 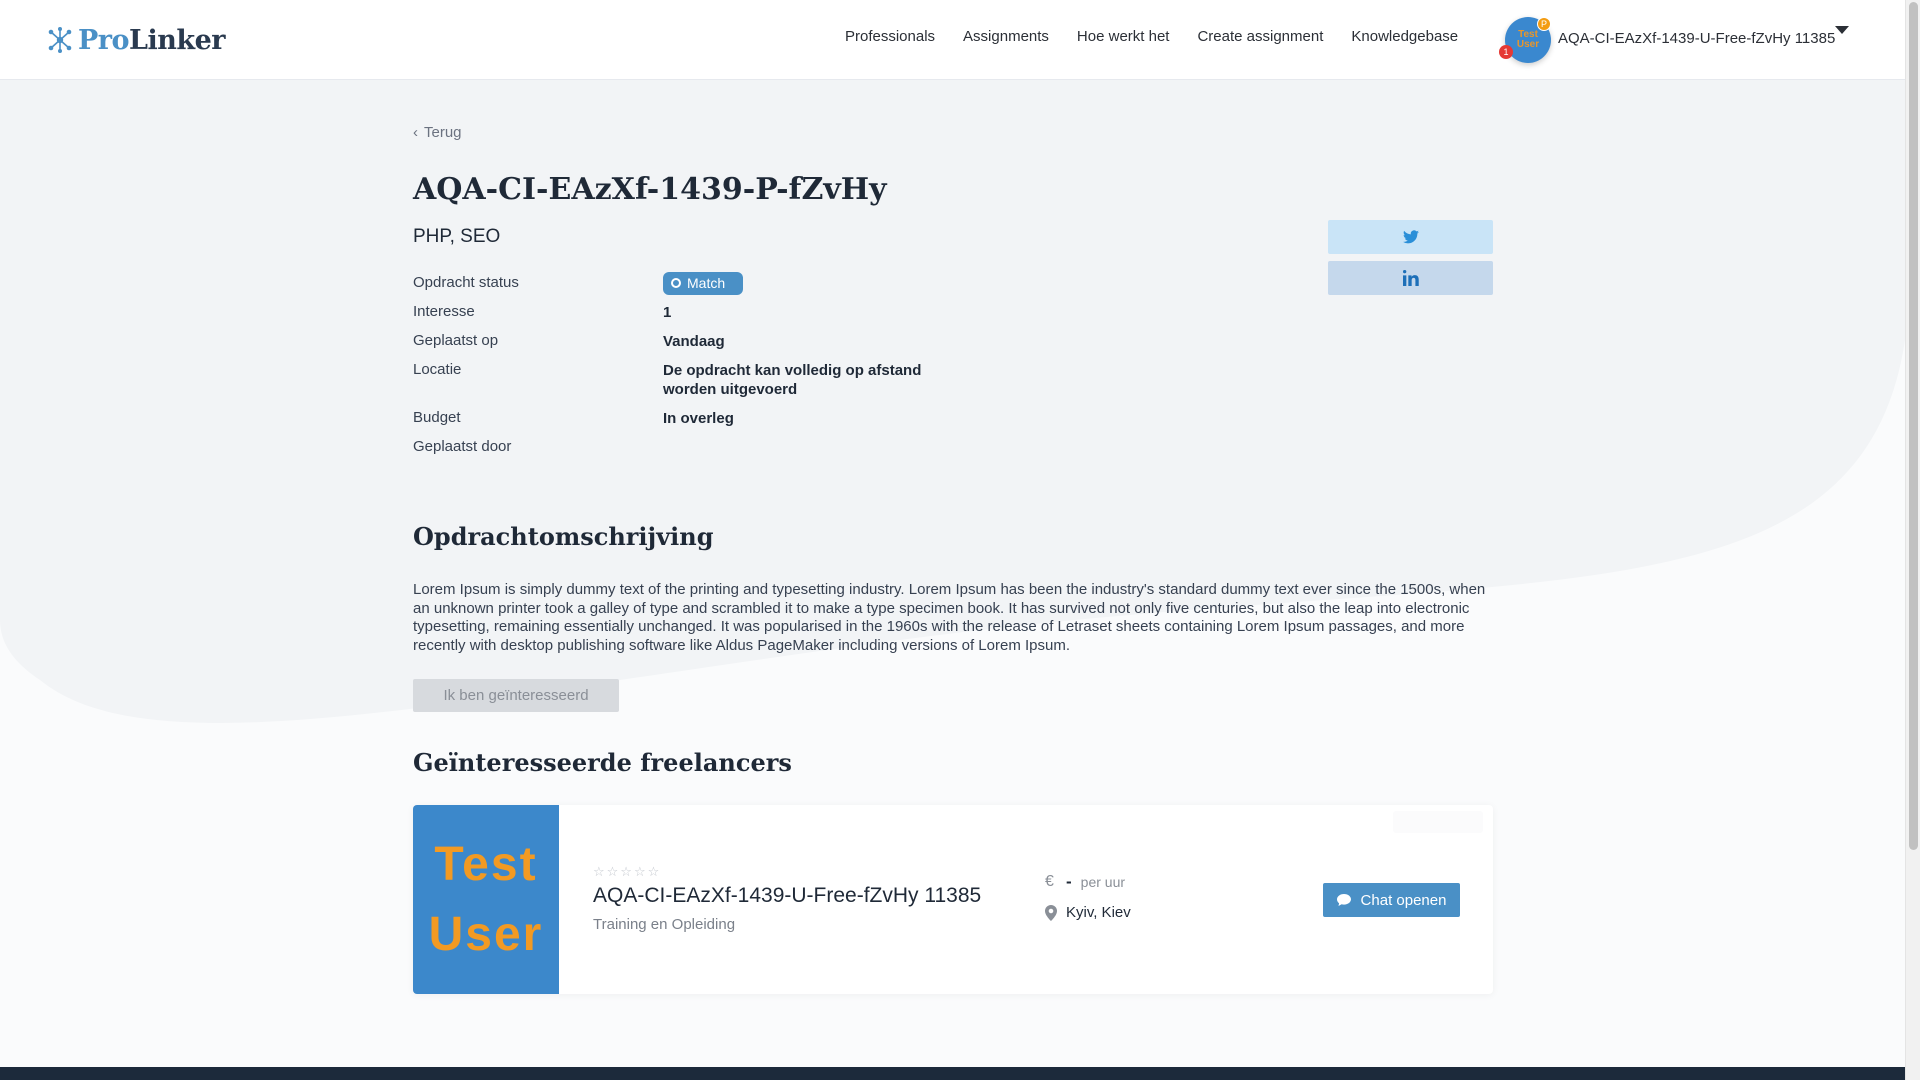 What do you see at coordinates (462, 446) in the screenshot?
I see `detail-label: Geplaatst door` at bounding box center [462, 446].